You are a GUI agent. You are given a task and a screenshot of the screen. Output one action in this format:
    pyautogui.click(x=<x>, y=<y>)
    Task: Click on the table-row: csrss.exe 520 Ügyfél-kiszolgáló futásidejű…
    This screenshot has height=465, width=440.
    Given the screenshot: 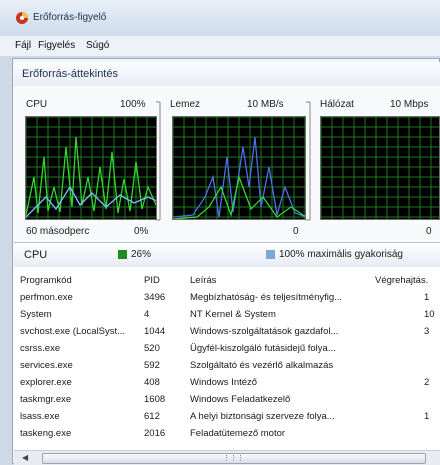 What is the action you would take?
    pyautogui.click(x=227, y=350)
    